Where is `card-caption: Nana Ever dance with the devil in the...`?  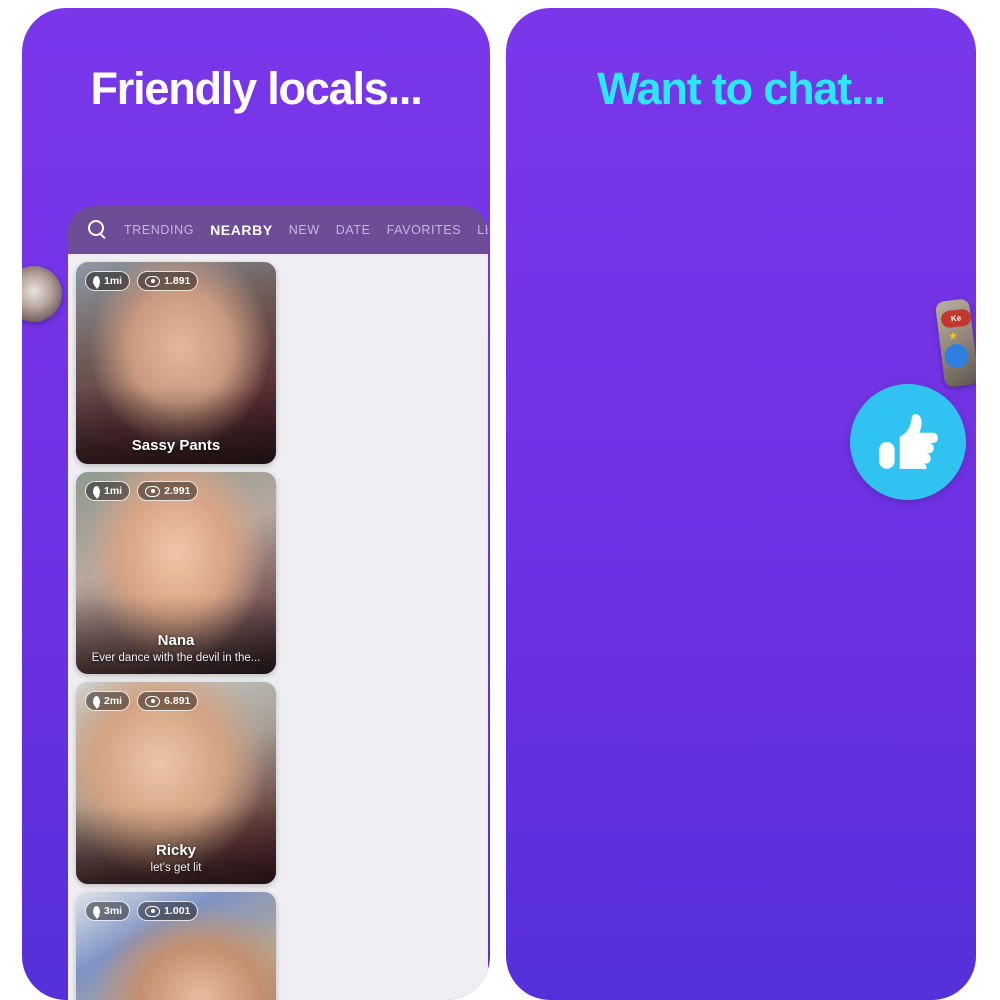
card-caption: Nana Ever dance with the devil in the... is located at coordinates (176, 649).